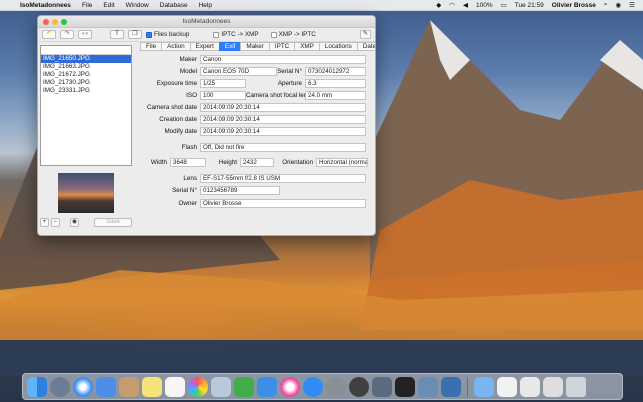 The width and height of the screenshot is (643, 402). I want to click on orientation-field: Horizontal (normal, so click(342, 162).